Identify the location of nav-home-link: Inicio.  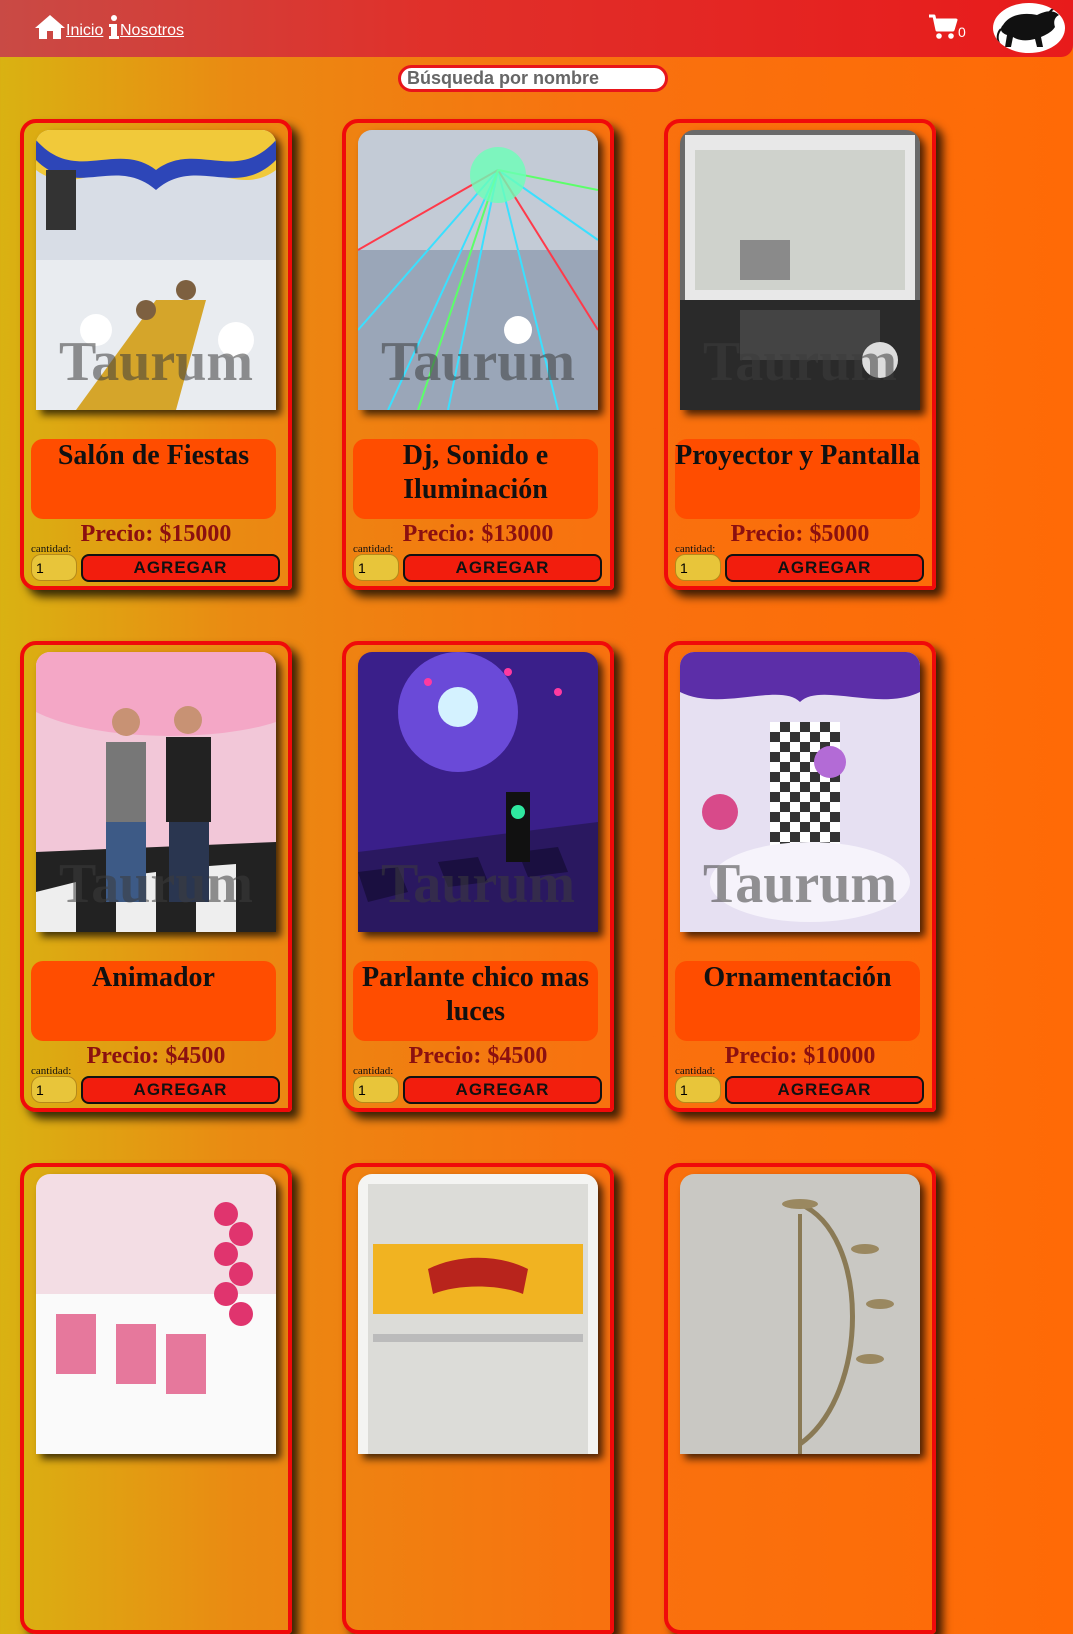
(68, 27).